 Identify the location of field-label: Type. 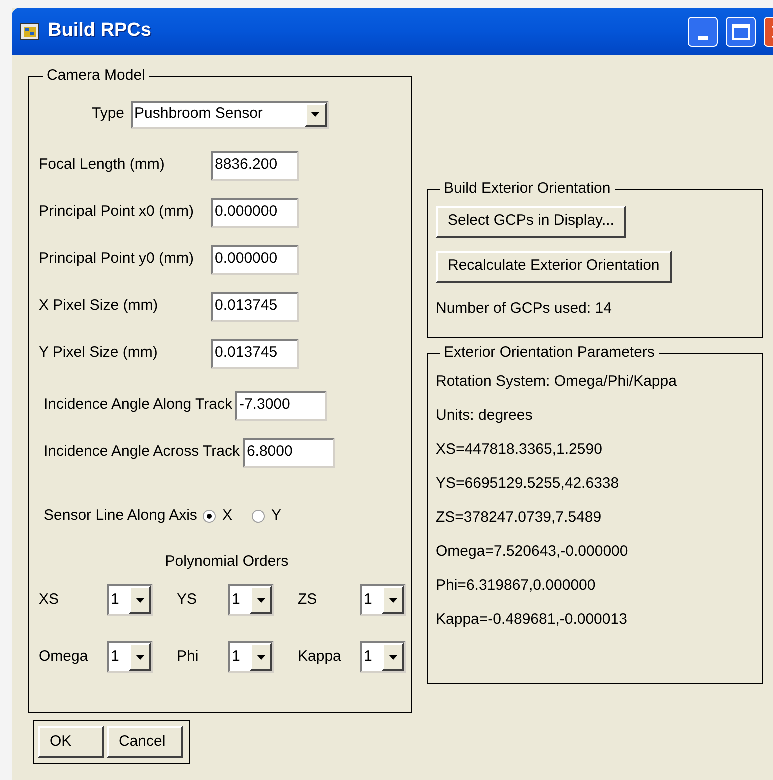
(108, 114).